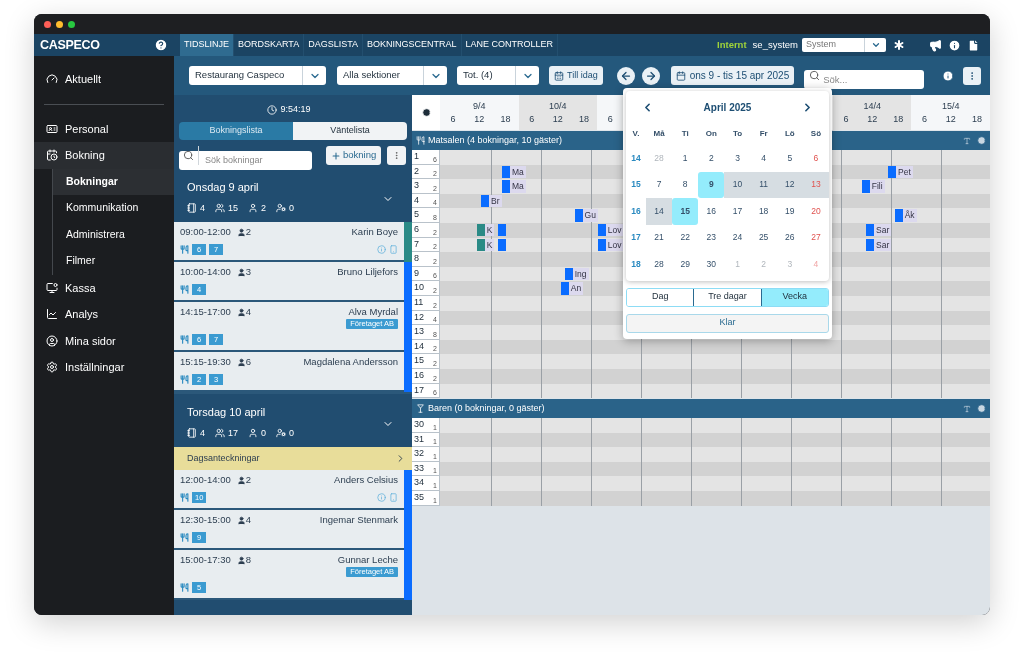 This screenshot has height=668, width=1024. What do you see at coordinates (245, 160) in the screenshot?
I see `booking-search-field: Sök bokningar` at bounding box center [245, 160].